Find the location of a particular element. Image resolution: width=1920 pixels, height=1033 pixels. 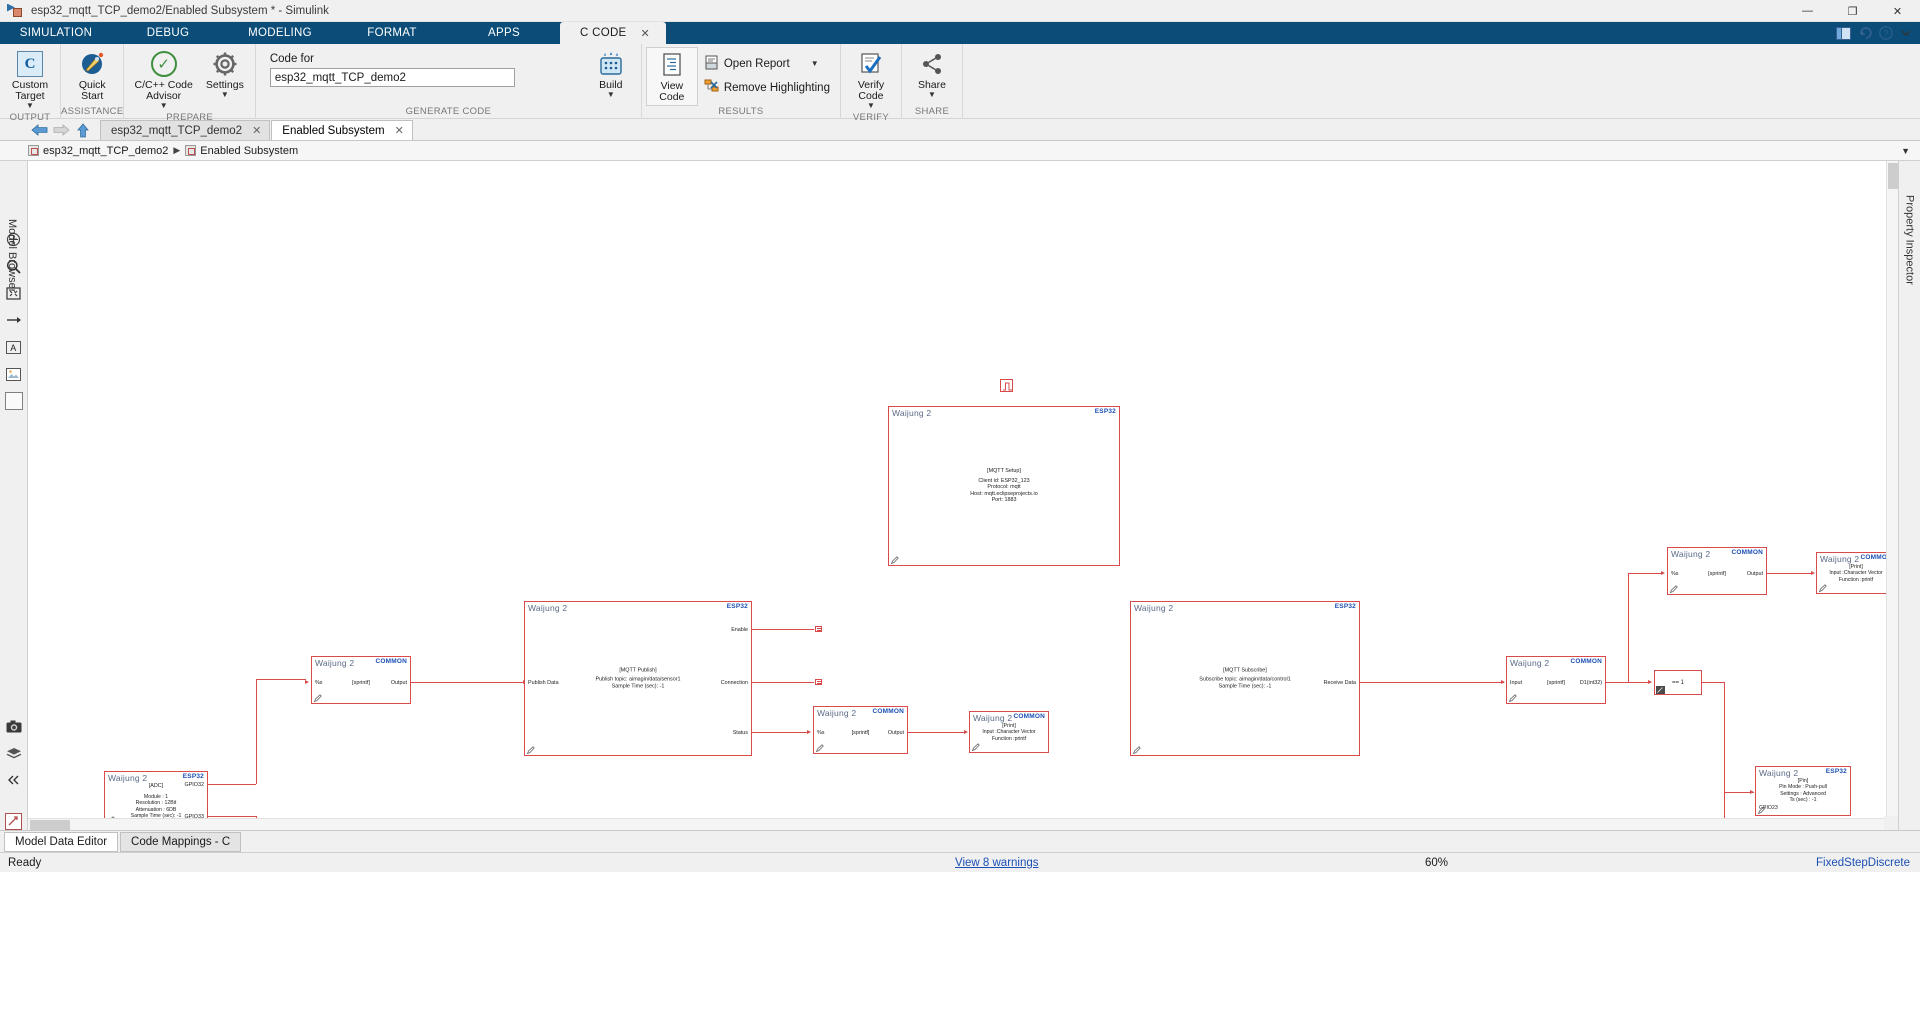

layers-icon is located at coordinates (14, 753).